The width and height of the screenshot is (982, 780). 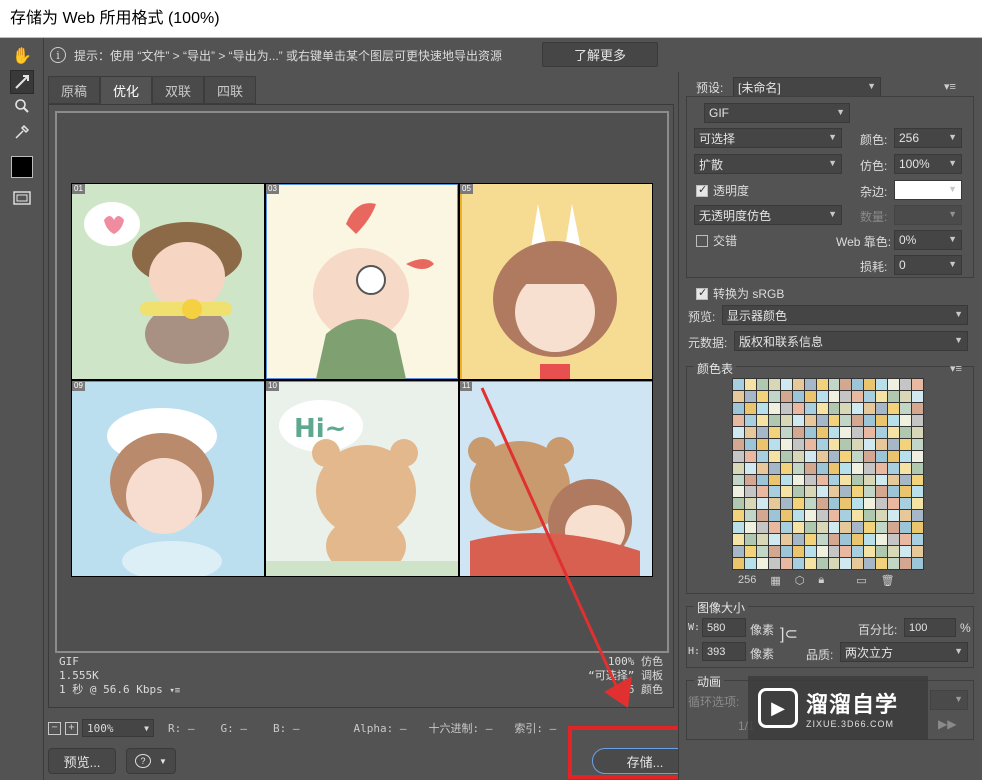 What do you see at coordinates (178, 90) in the screenshot?
I see `tab-2-up: 双联` at bounding box center [178, 90].